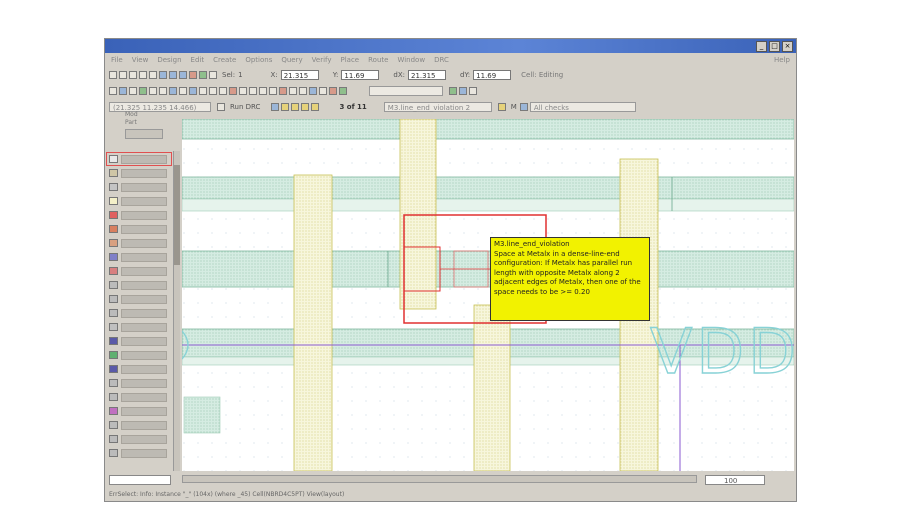 The height and width of the screenshot is (506, 900). What do you see at coordinates (501, 106) in the screenshot?
I see `filter-icon` at bounding box center [501, 106].